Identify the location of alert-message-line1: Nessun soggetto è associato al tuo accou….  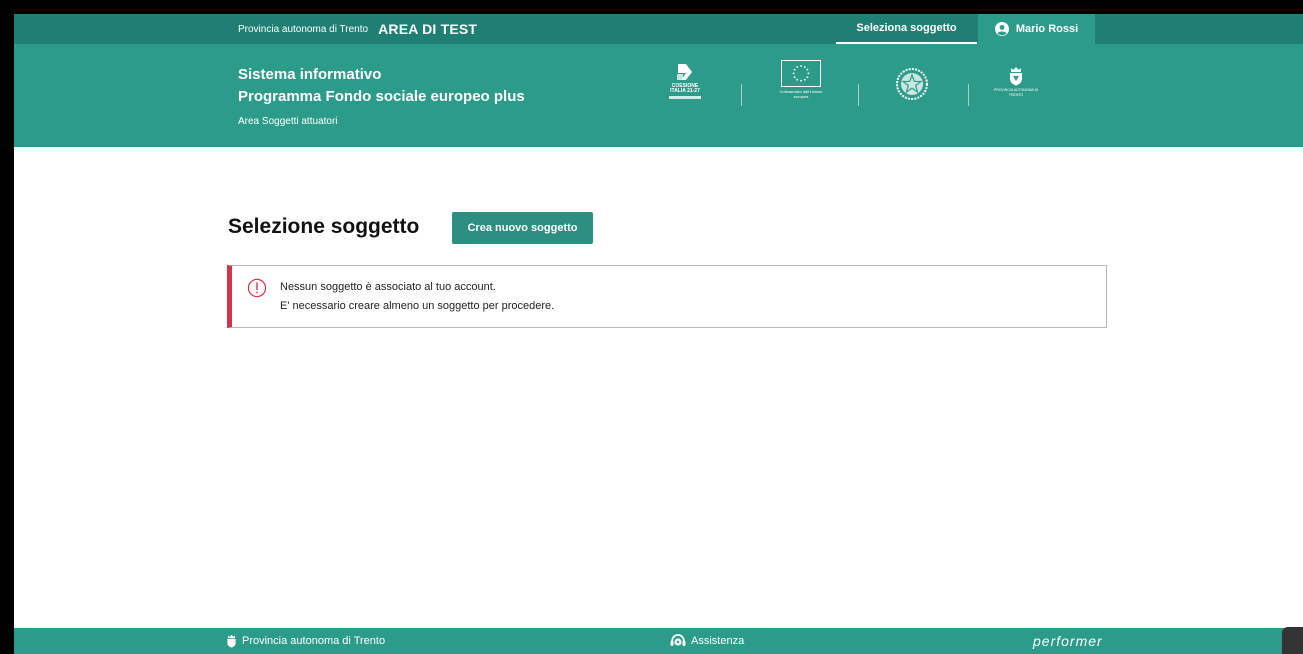
(388, 287).